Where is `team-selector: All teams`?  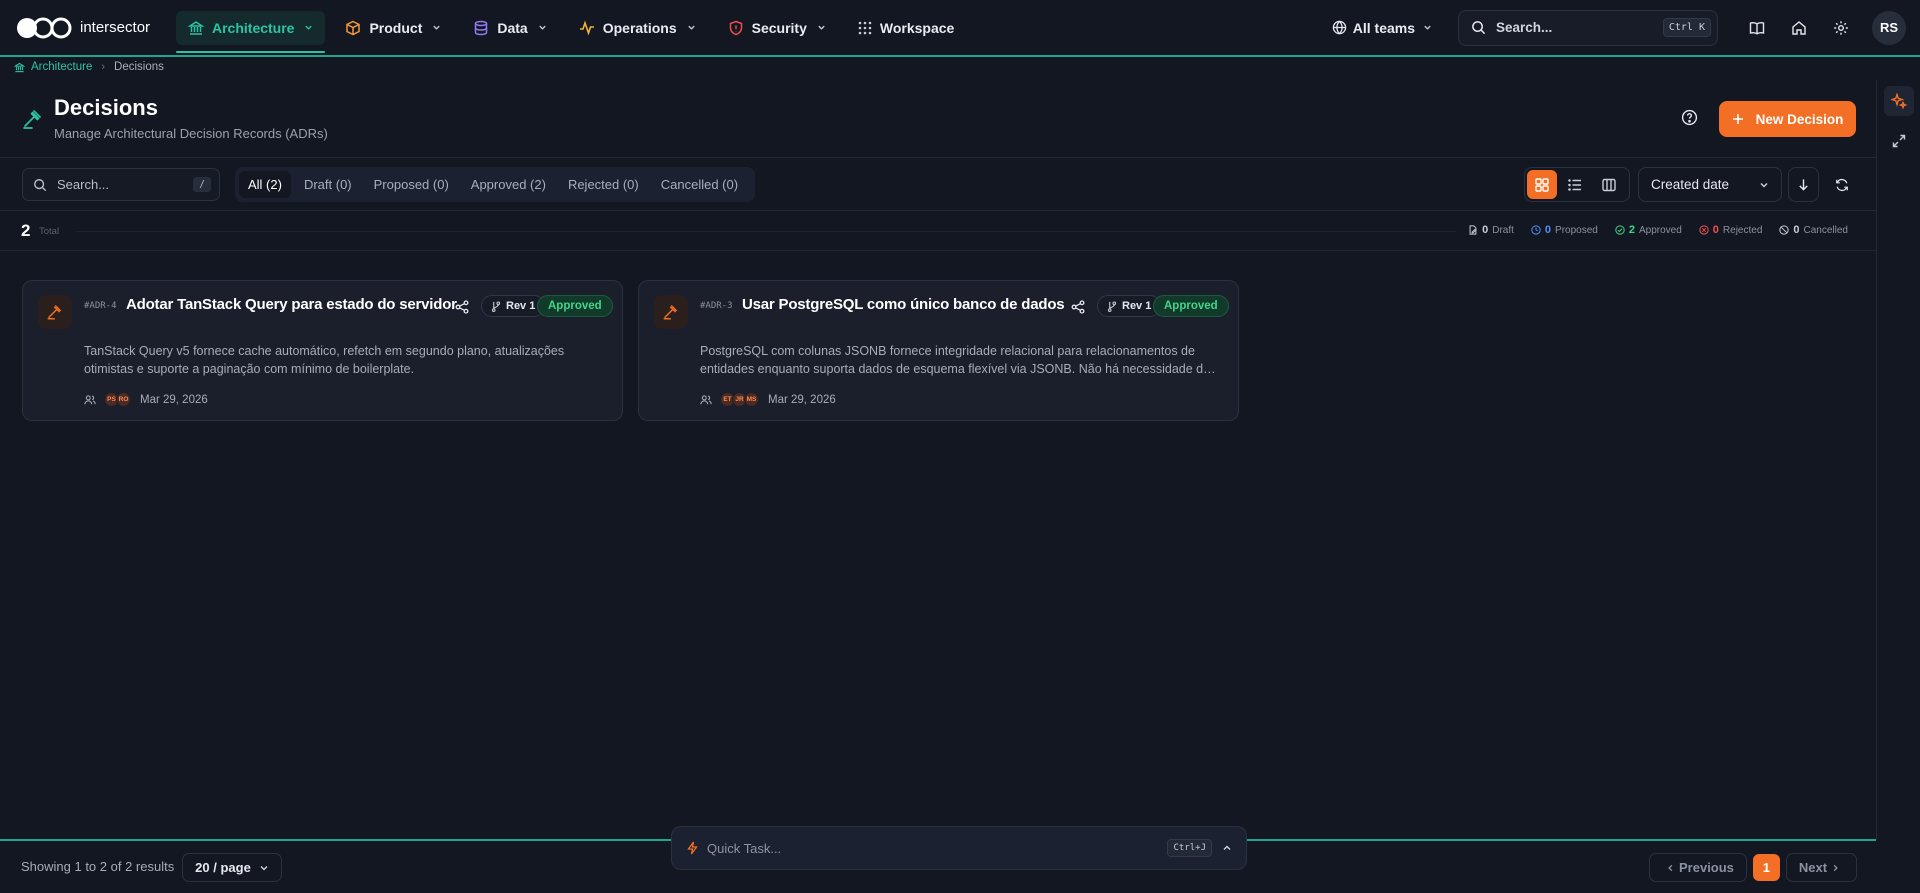 team-selector: All teams is located at coordinates (1382, 28).